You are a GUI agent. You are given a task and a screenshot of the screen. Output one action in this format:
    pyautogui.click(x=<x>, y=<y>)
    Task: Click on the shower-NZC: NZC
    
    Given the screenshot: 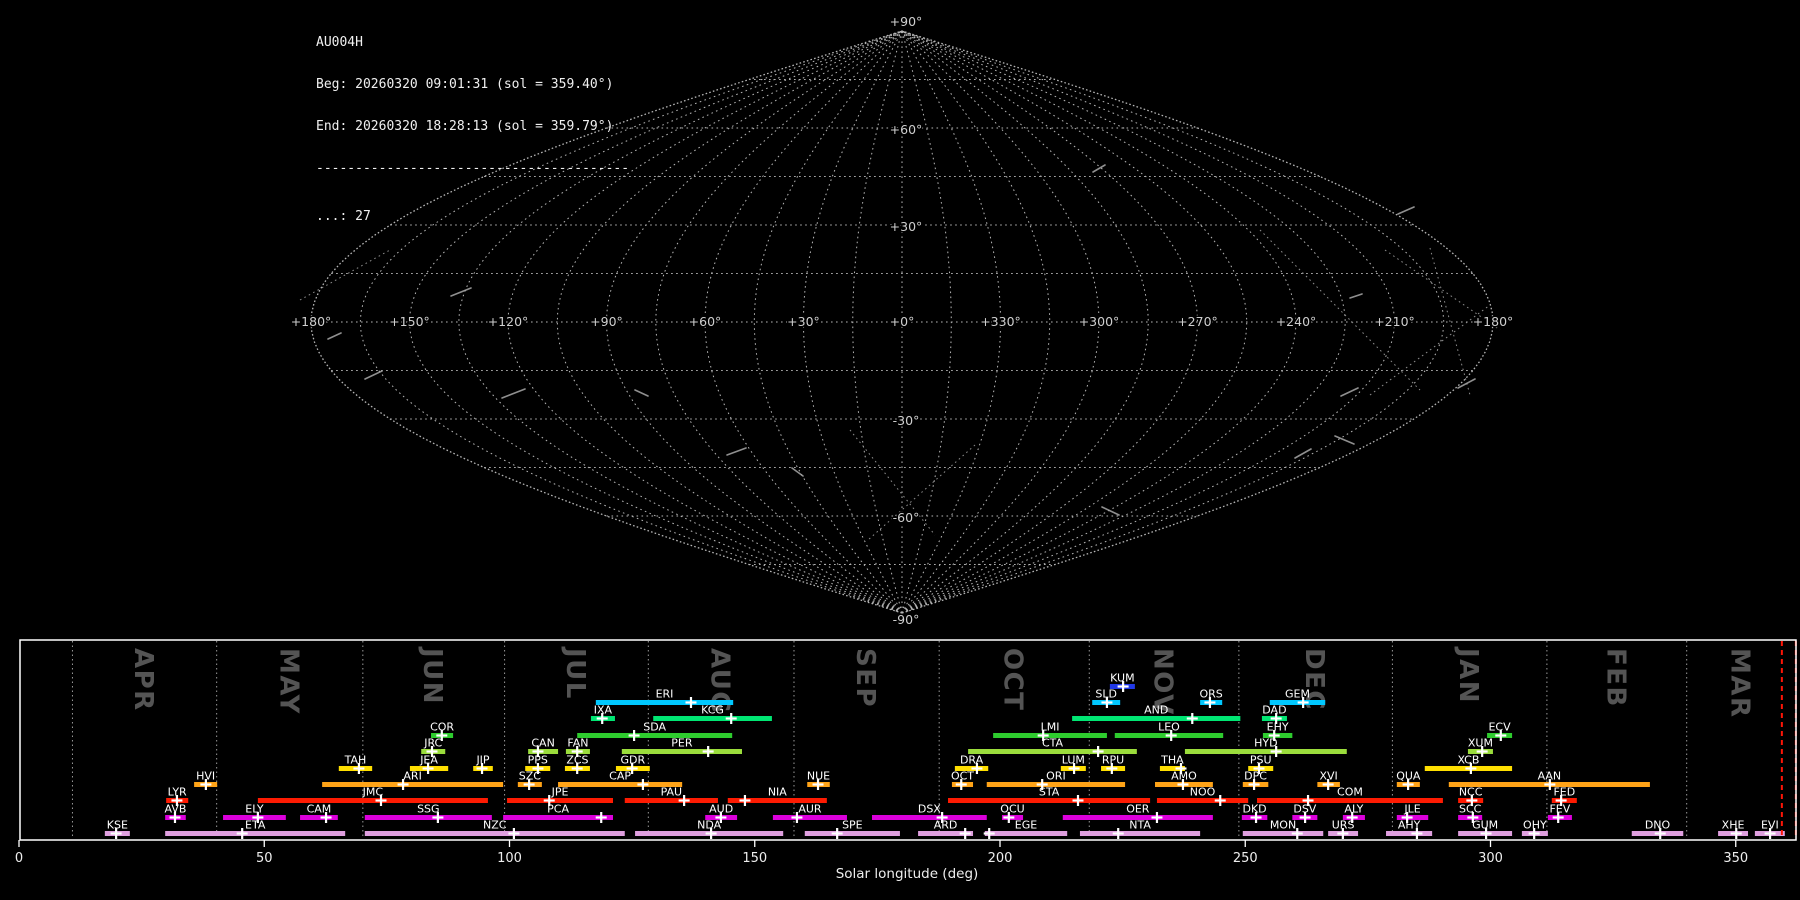 What is the action you would take?
    pyautogui.click(x=494, y=829)
    